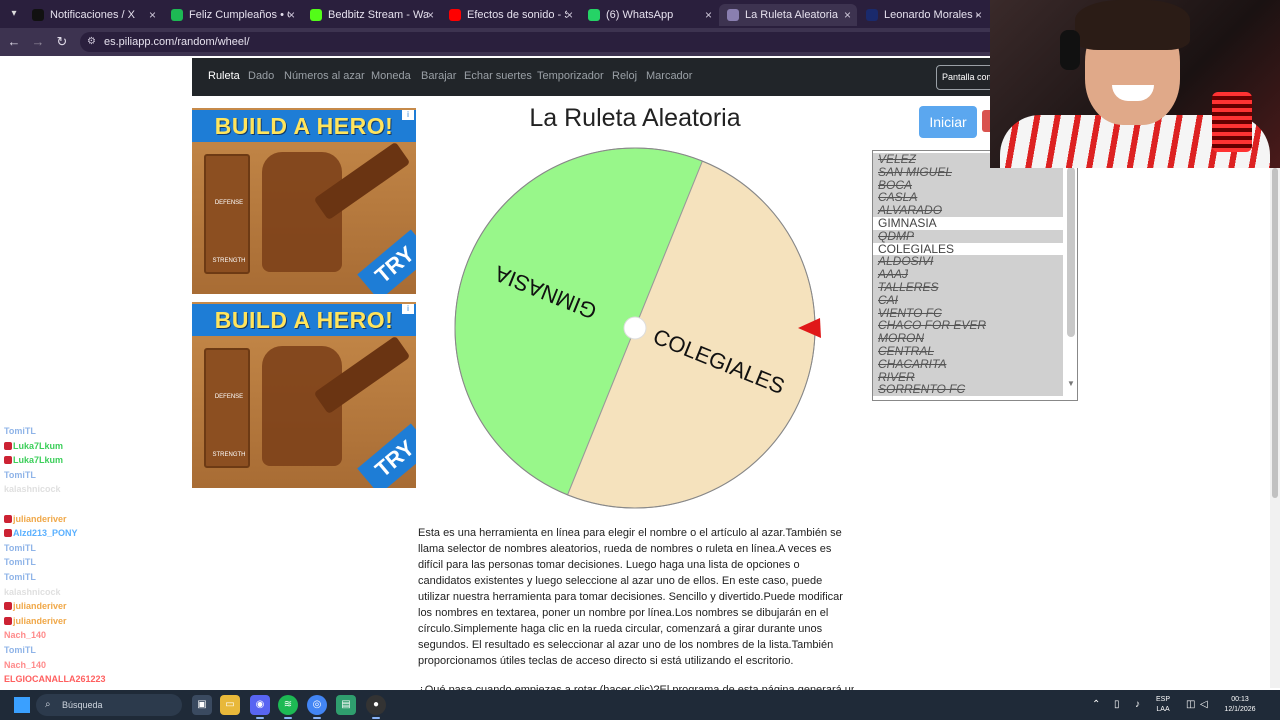  What do you see at coordinates (14, 14) in the screenshot?
I see `tab-search-icon: ▾` at bounding box center [14, 14].